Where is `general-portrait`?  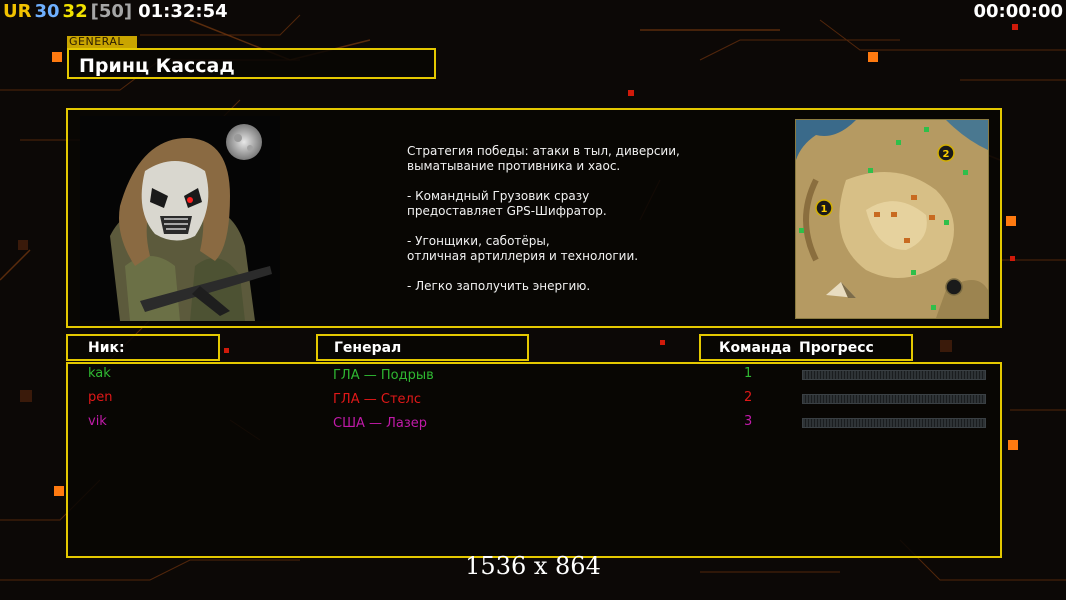
general-portrait is located at coordinates (180, 218).